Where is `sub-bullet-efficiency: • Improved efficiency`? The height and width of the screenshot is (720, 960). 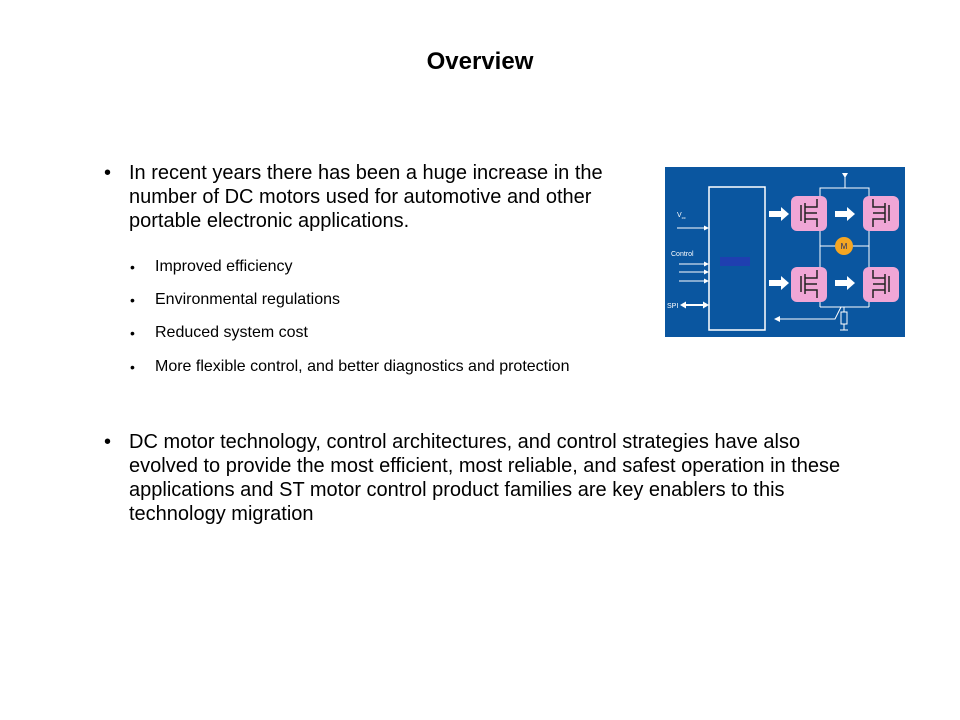 sub-bullet-efficiency: • Improved efficiency is located at coordinates (211, 267).